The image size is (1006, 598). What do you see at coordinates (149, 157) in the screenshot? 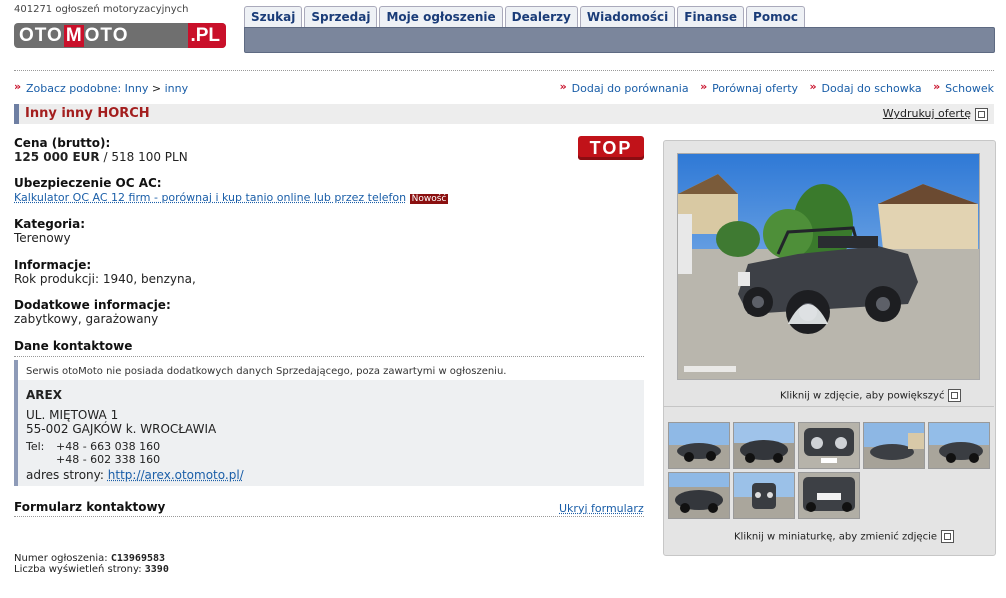
I see `price-alt: 518 100 PLN` at bounding box center [149, 157].